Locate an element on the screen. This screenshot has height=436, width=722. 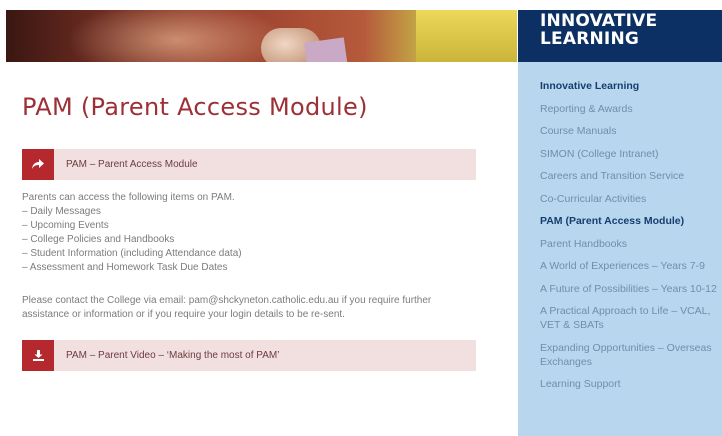
sidebar-heading-line1: INNOVATIVE is located at coordinates (599, 21).